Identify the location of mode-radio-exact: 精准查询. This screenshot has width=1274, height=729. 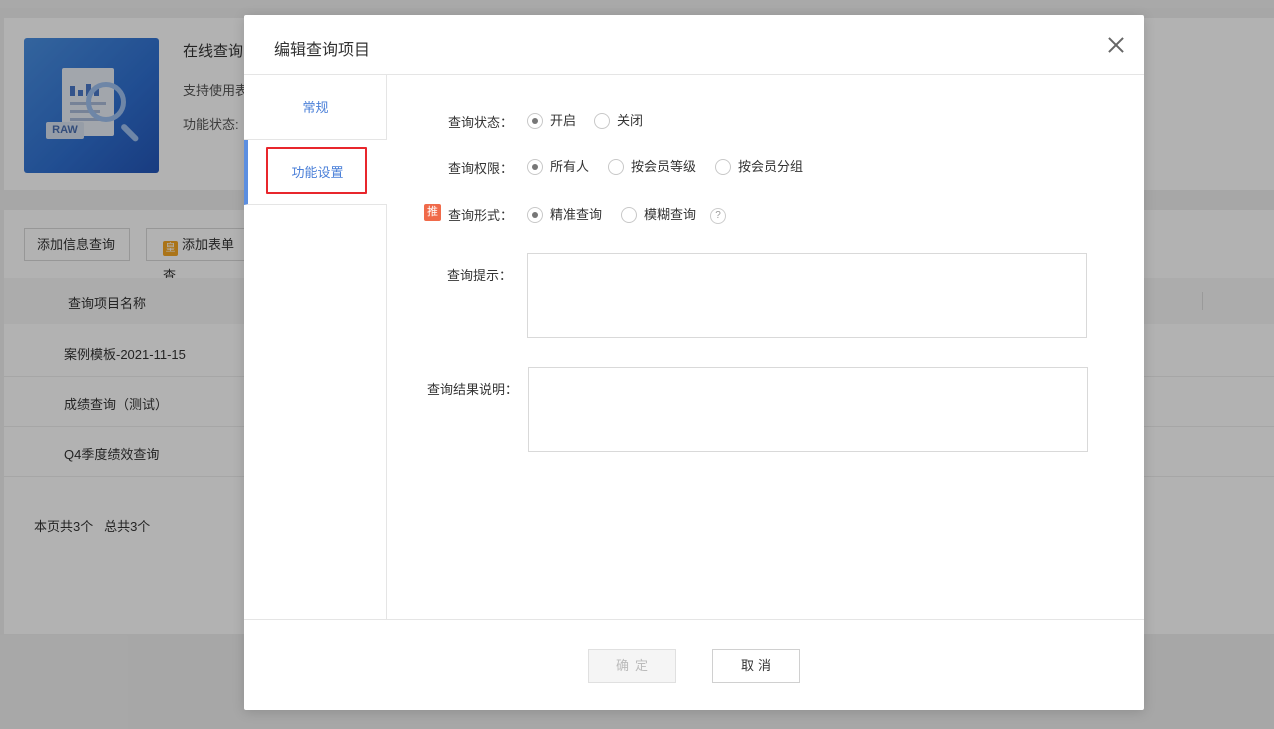
(564, 215).